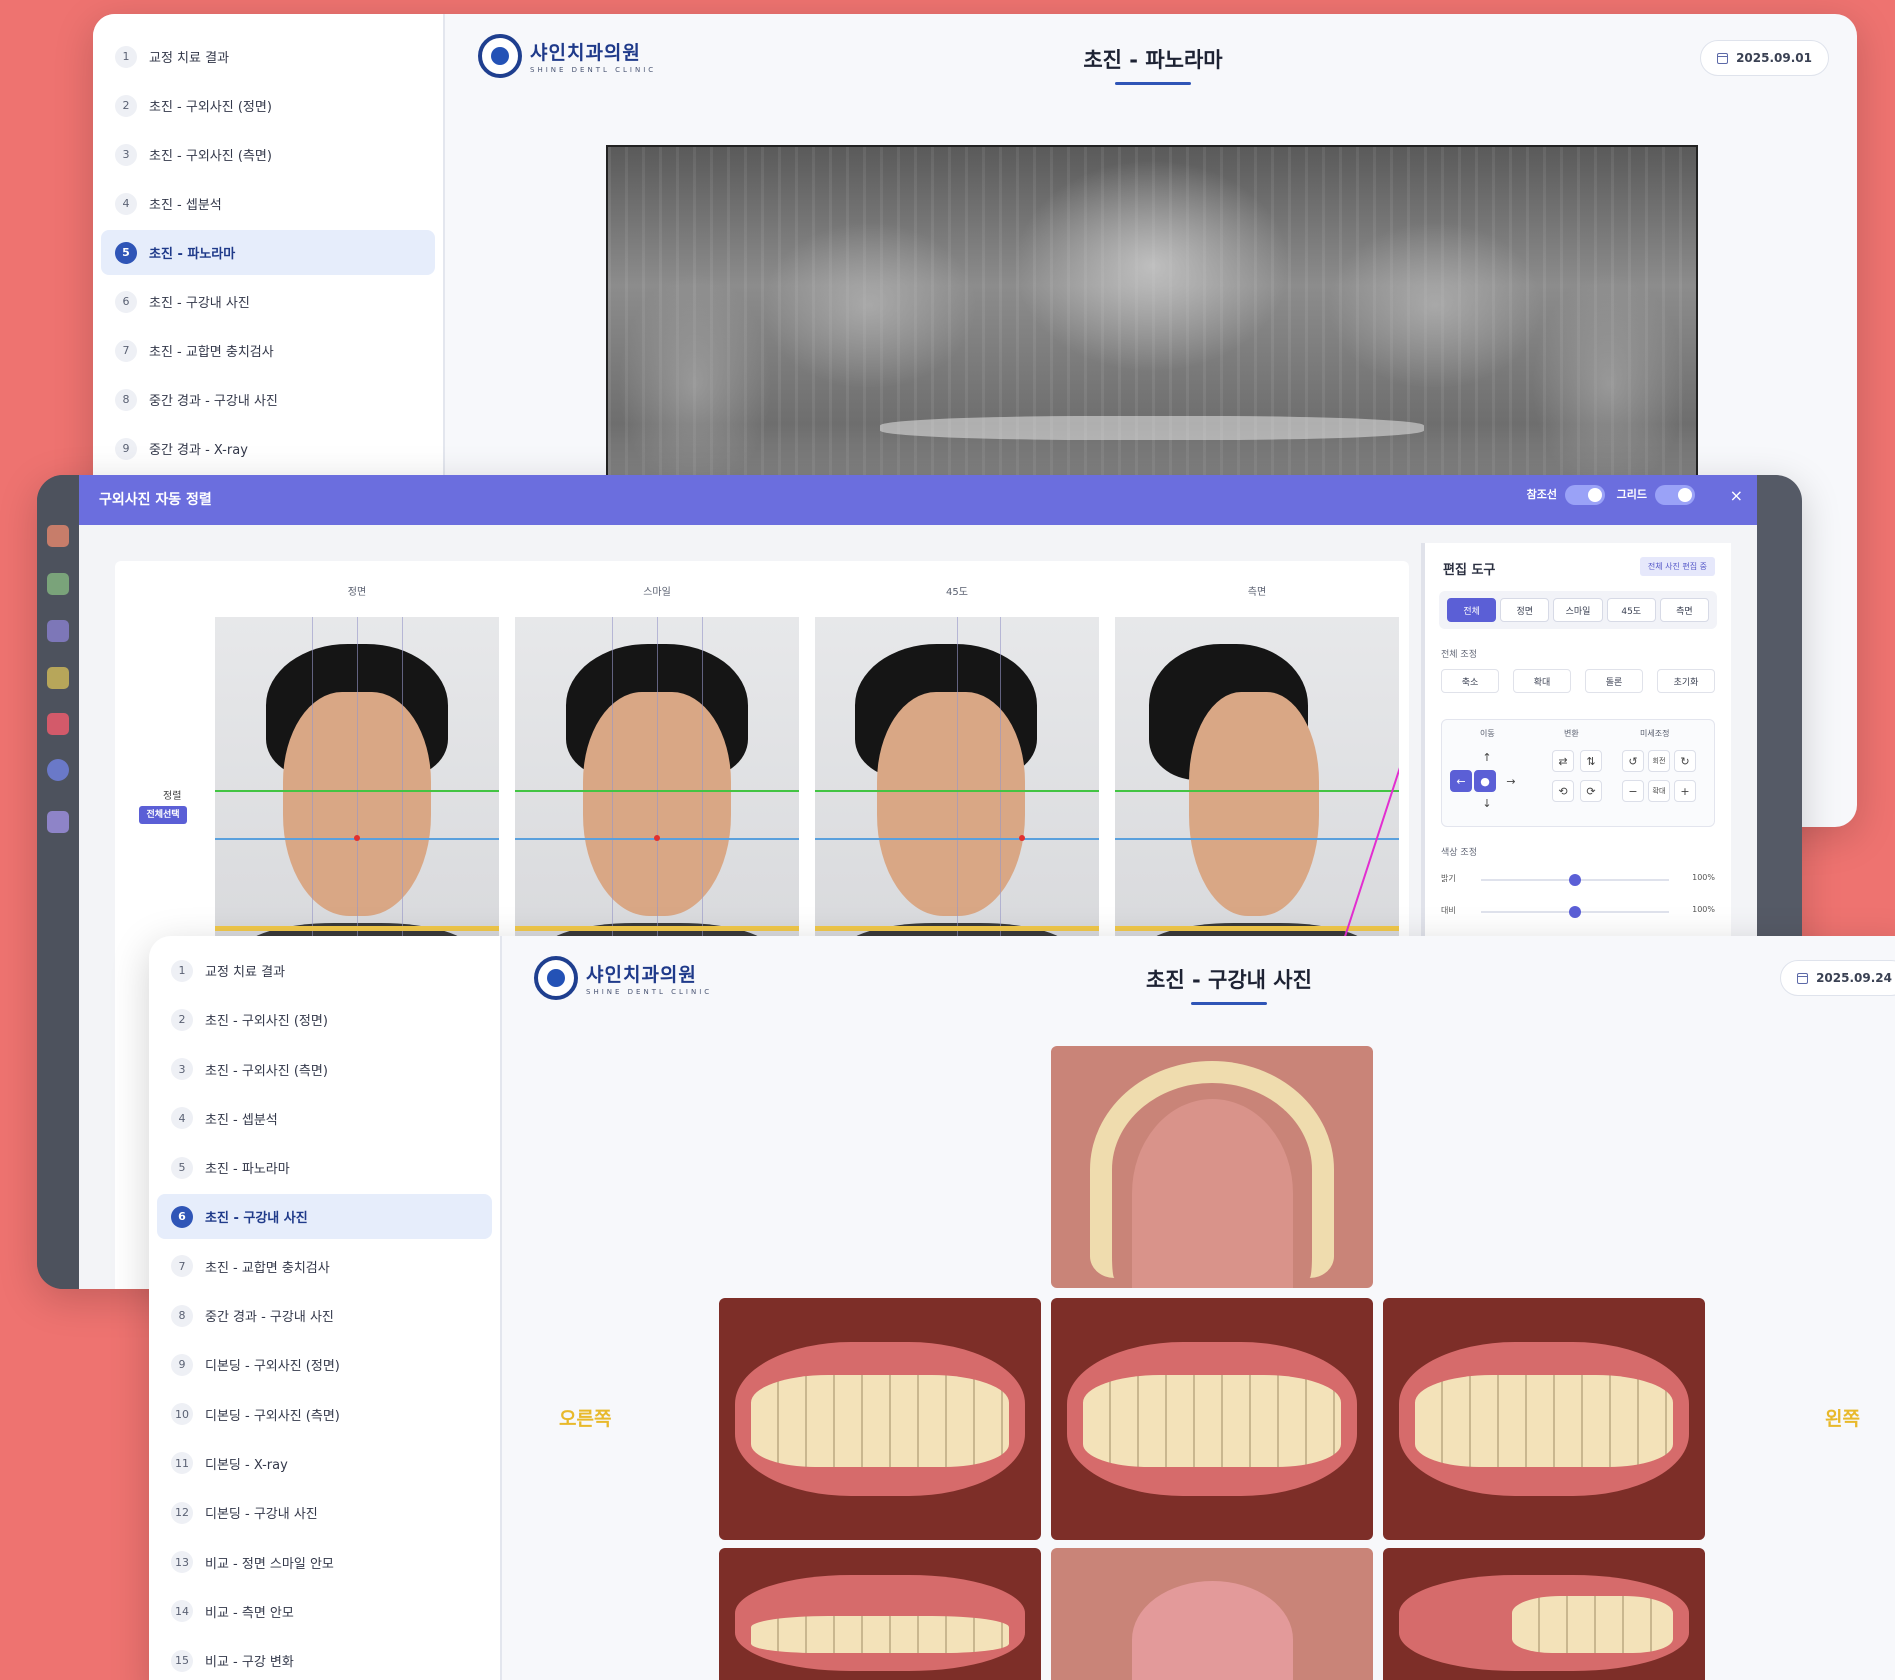 The height and width of the screenshot is (1680, 1895). I want to click on align-label: 정렬, so click(172, 796).